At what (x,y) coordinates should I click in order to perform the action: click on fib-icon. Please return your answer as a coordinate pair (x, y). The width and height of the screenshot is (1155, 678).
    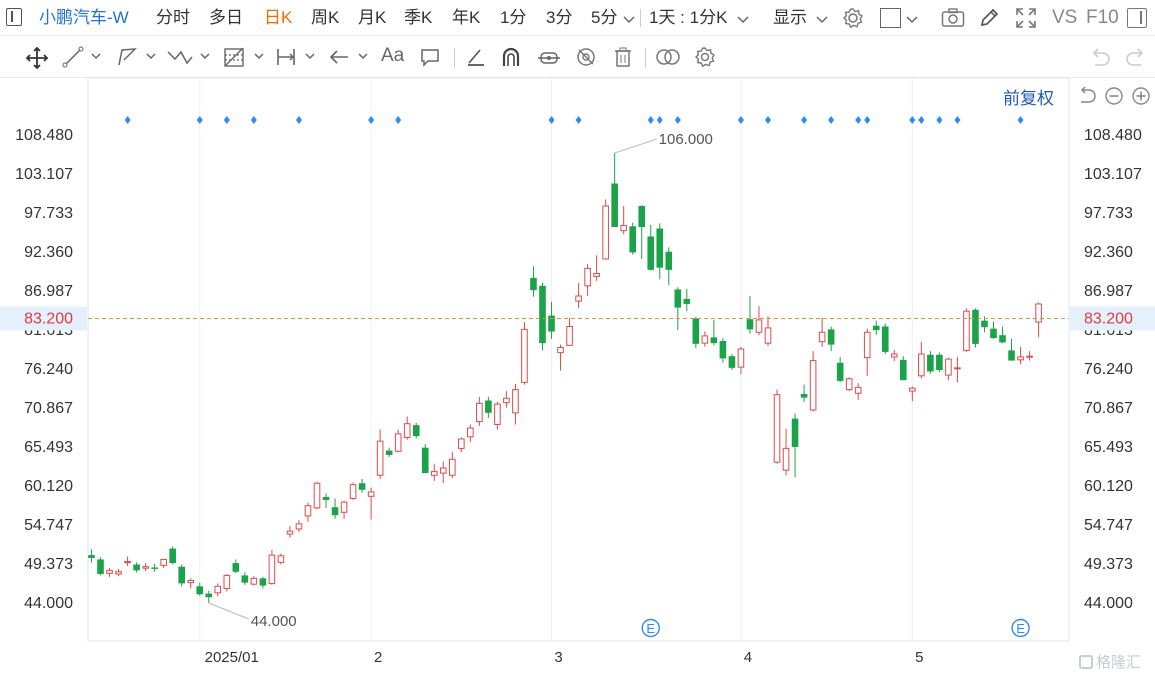
    Looking at the image, I should click on (244, 59).